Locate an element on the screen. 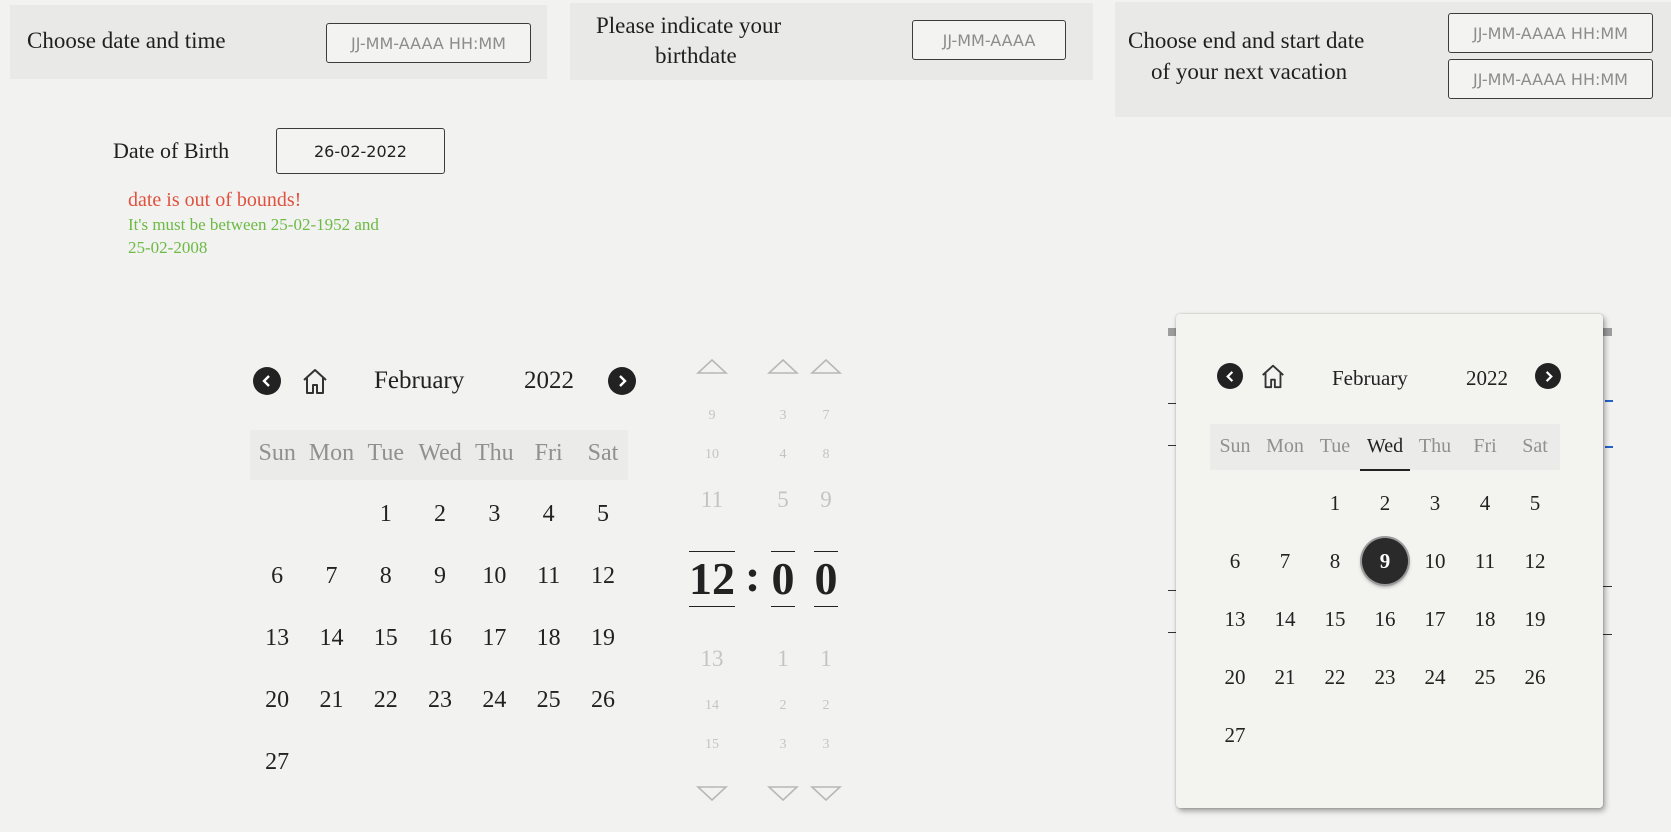  popup-calendar-day: 18 is located at coordinates (1485, 619).